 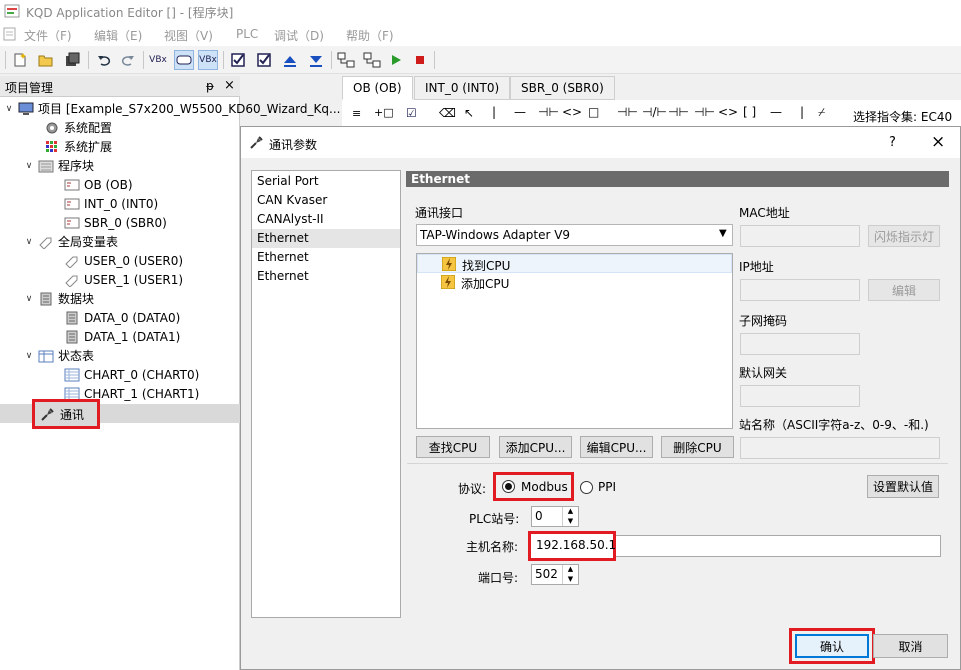 I want to click on delete-cpu-button: 删除CPU, so click(x=697, y=447).